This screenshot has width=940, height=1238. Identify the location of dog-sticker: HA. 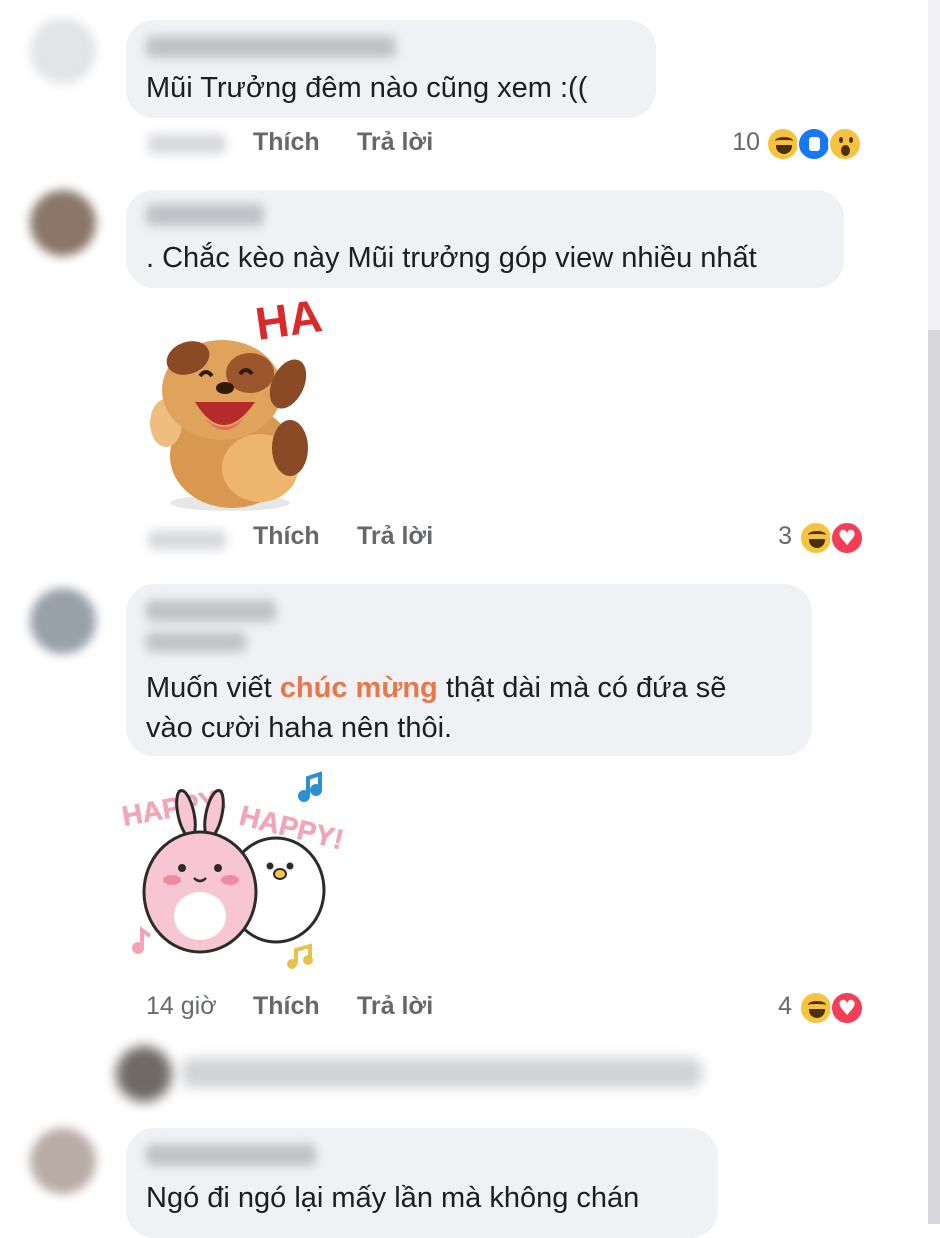
(237, 404).